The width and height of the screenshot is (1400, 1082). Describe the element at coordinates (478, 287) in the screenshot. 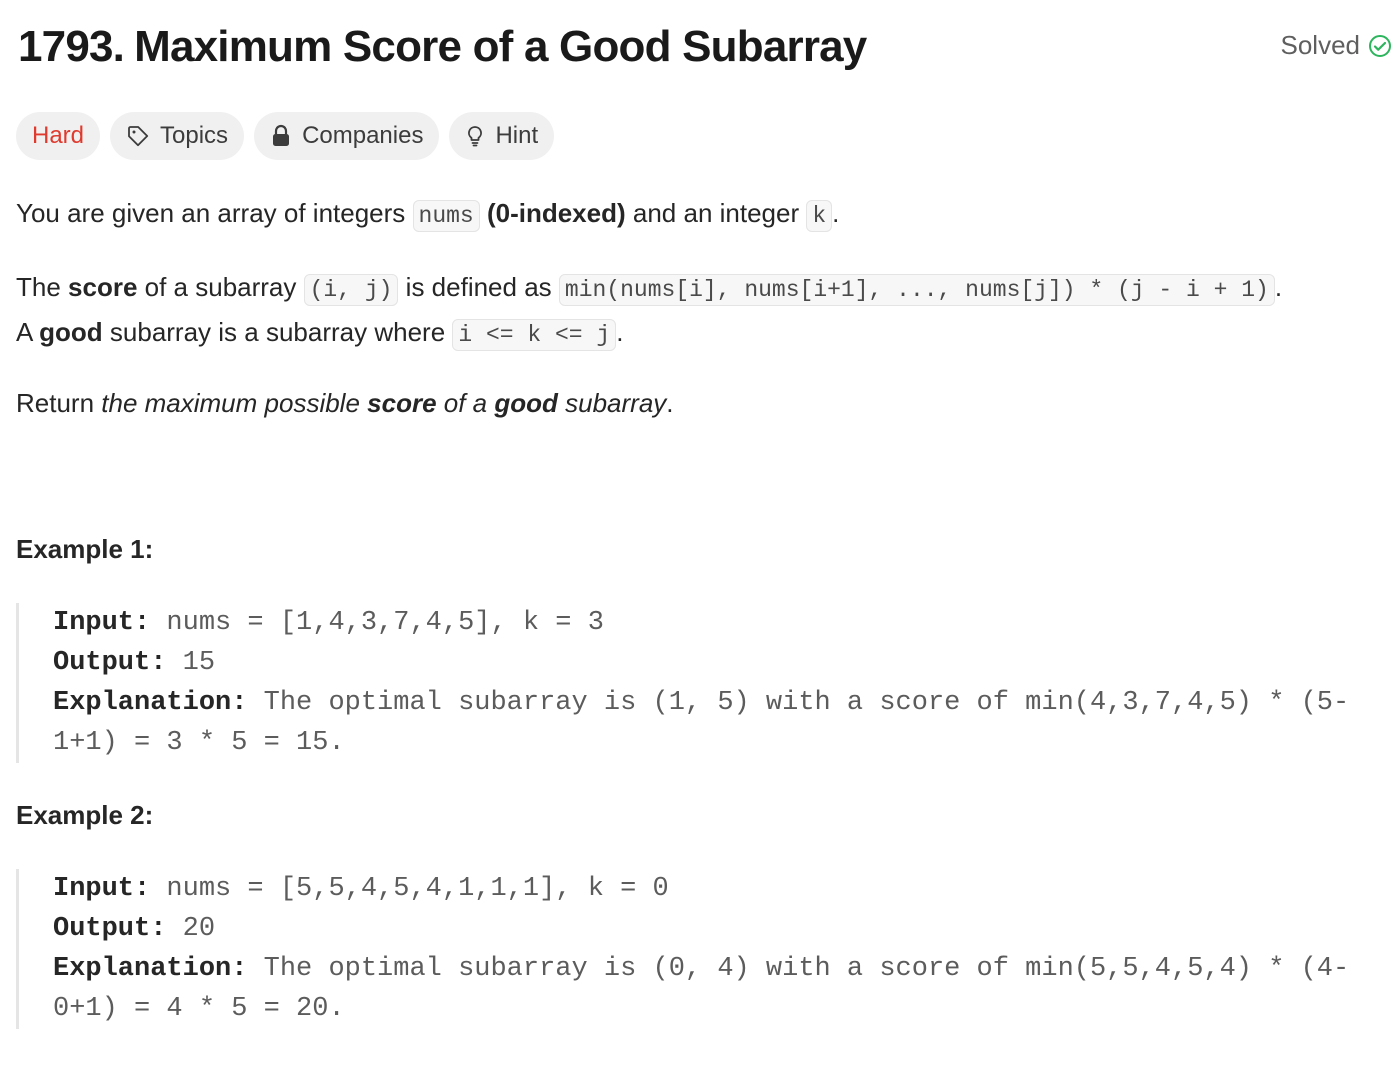

I see `text: is defined as` at that location.